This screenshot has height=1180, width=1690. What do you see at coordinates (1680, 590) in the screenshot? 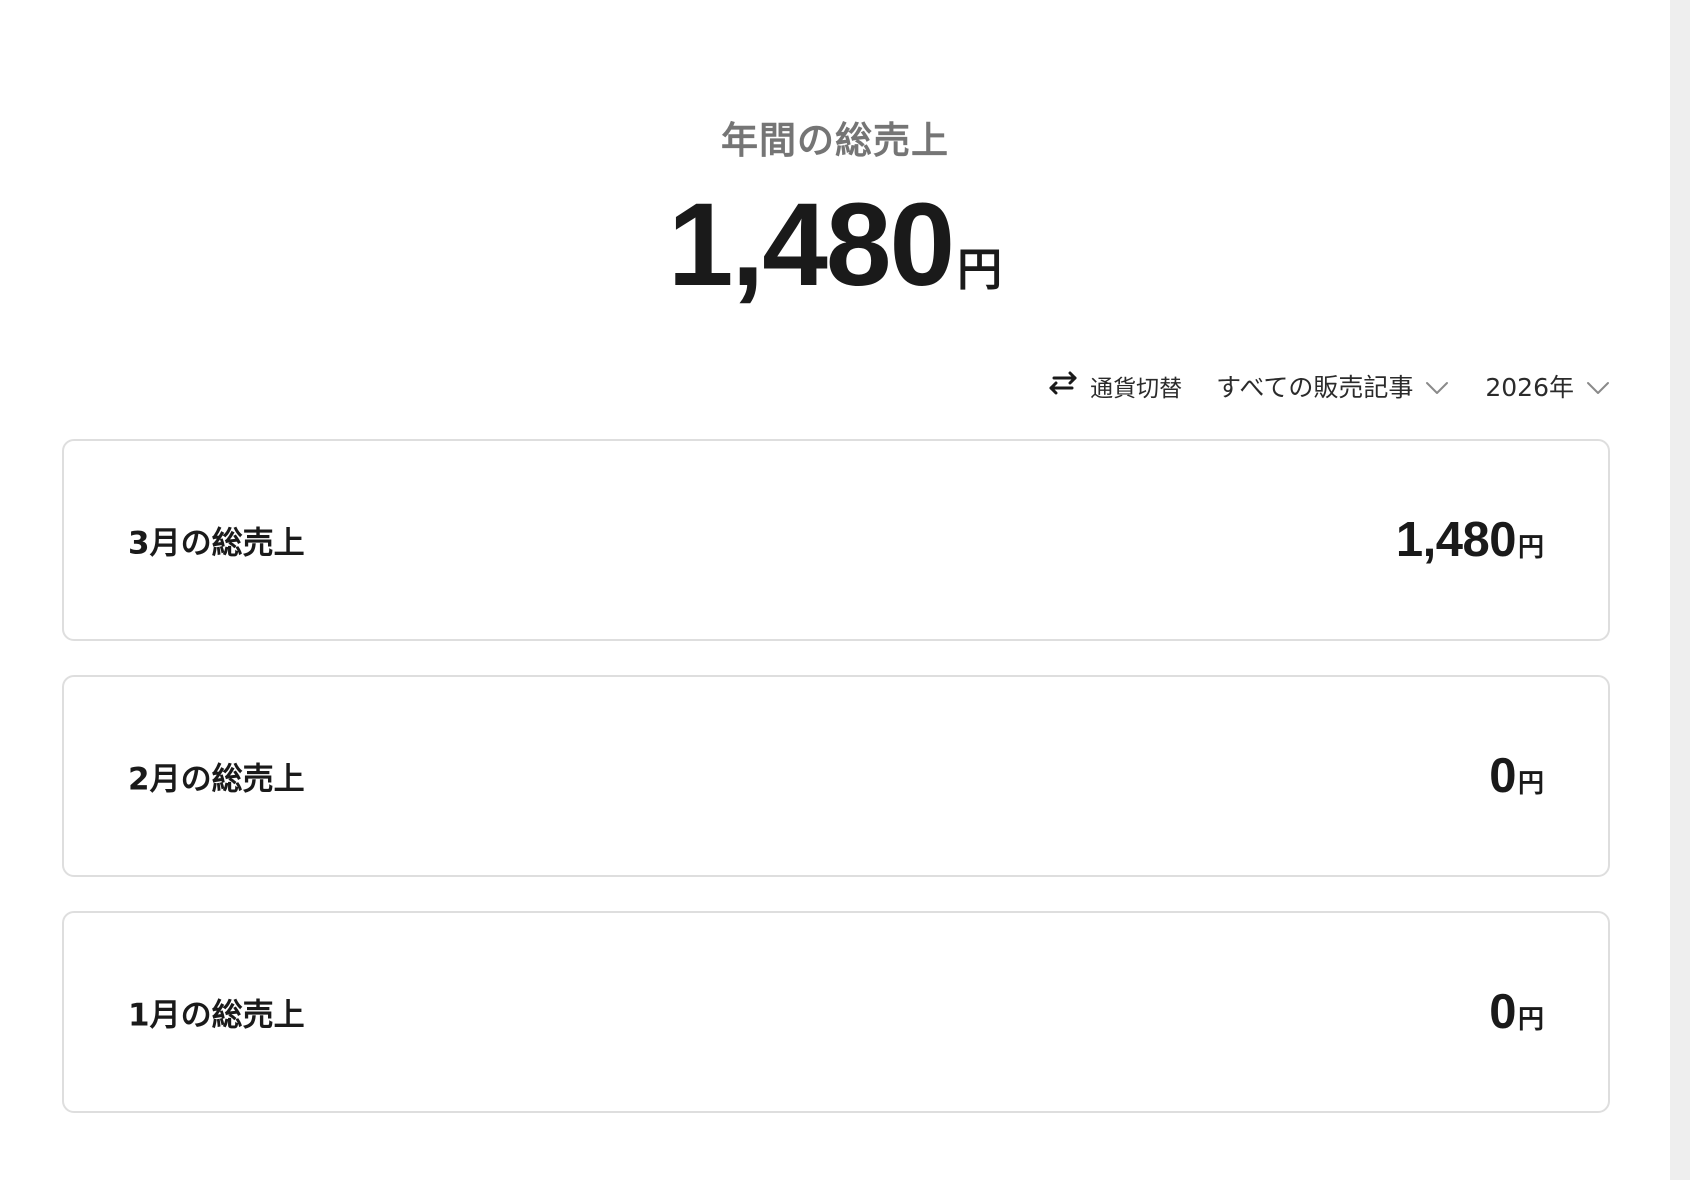
I see `scrollbar-track` at bounding box center [1680, 590].